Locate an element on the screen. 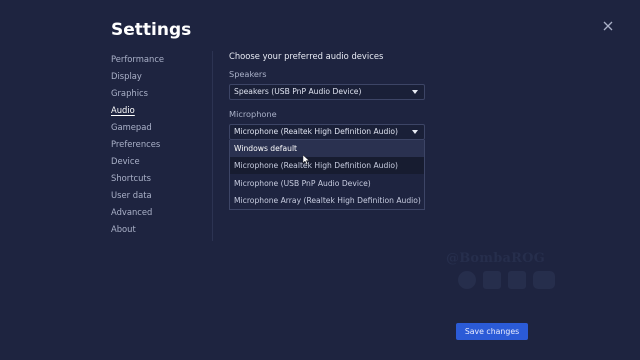  sidebar-item-advanced: Advanced is located at coordinates (156, 215).